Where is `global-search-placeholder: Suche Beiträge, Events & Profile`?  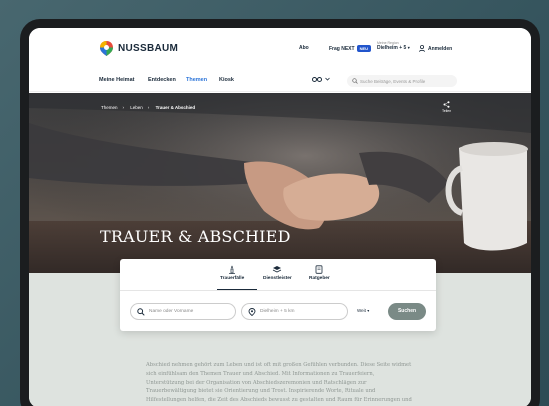
global-search-placeholder: Suche Beiträge, Events & Profile is located at coordinates (393, 81).